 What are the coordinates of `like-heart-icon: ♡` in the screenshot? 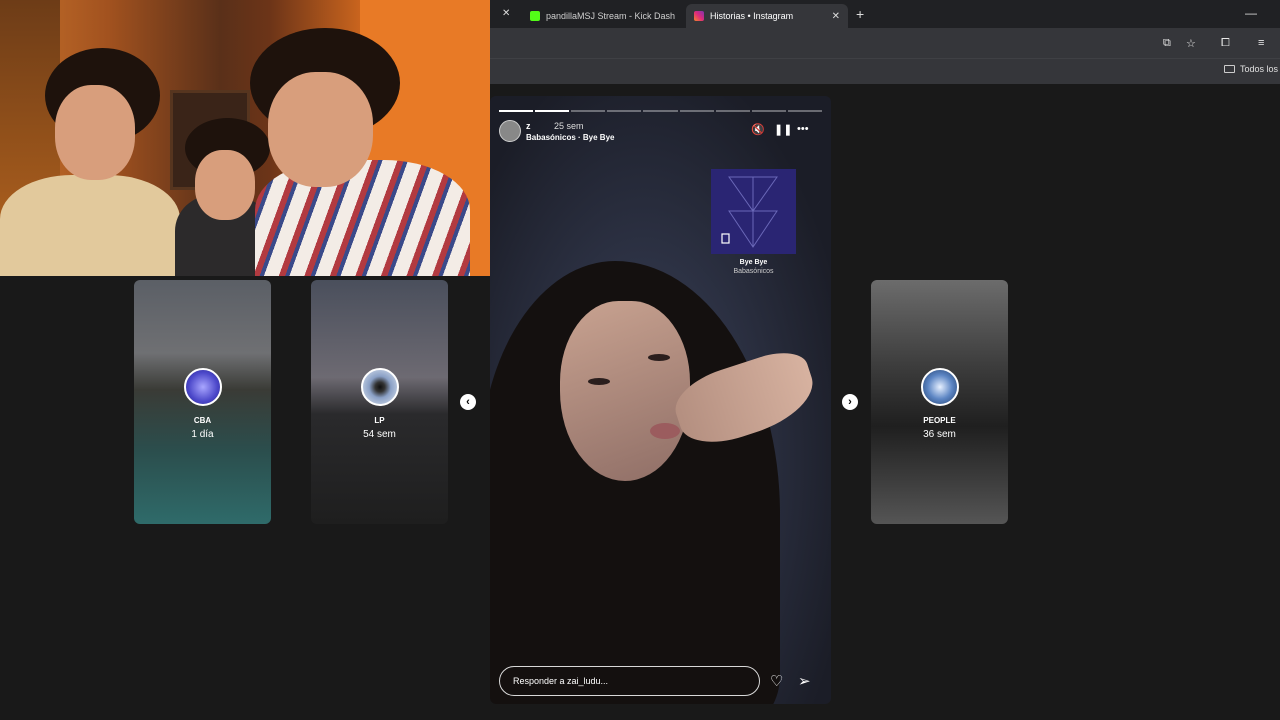 It's located at (776, 681).